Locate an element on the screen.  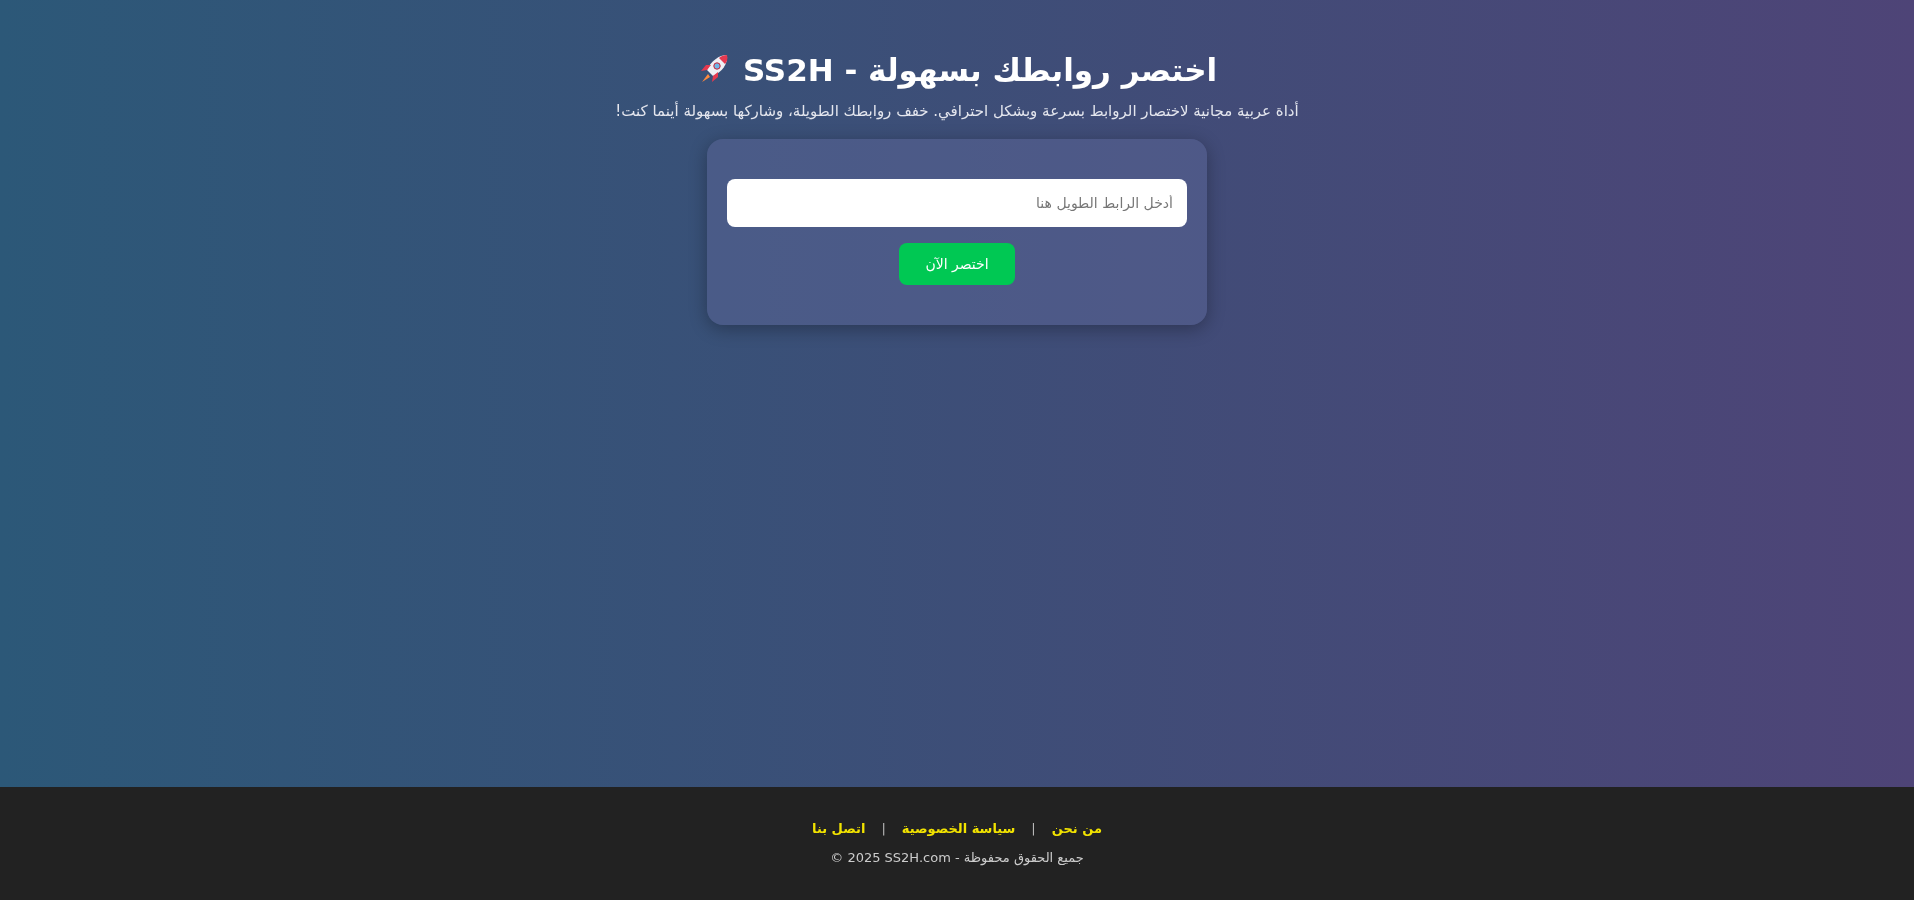
footer-link: سياسة الخصوصية is located at coordinates (958, 828).